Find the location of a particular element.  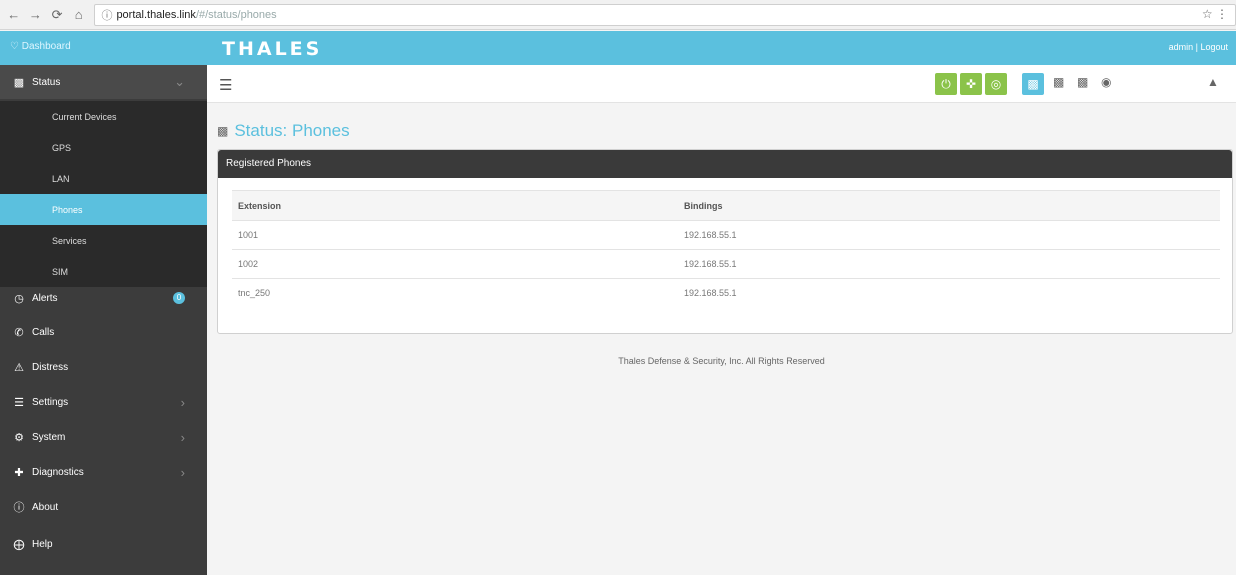

table-row: tnc_250 192.168.55.1 is located at coordinates (726, 293).